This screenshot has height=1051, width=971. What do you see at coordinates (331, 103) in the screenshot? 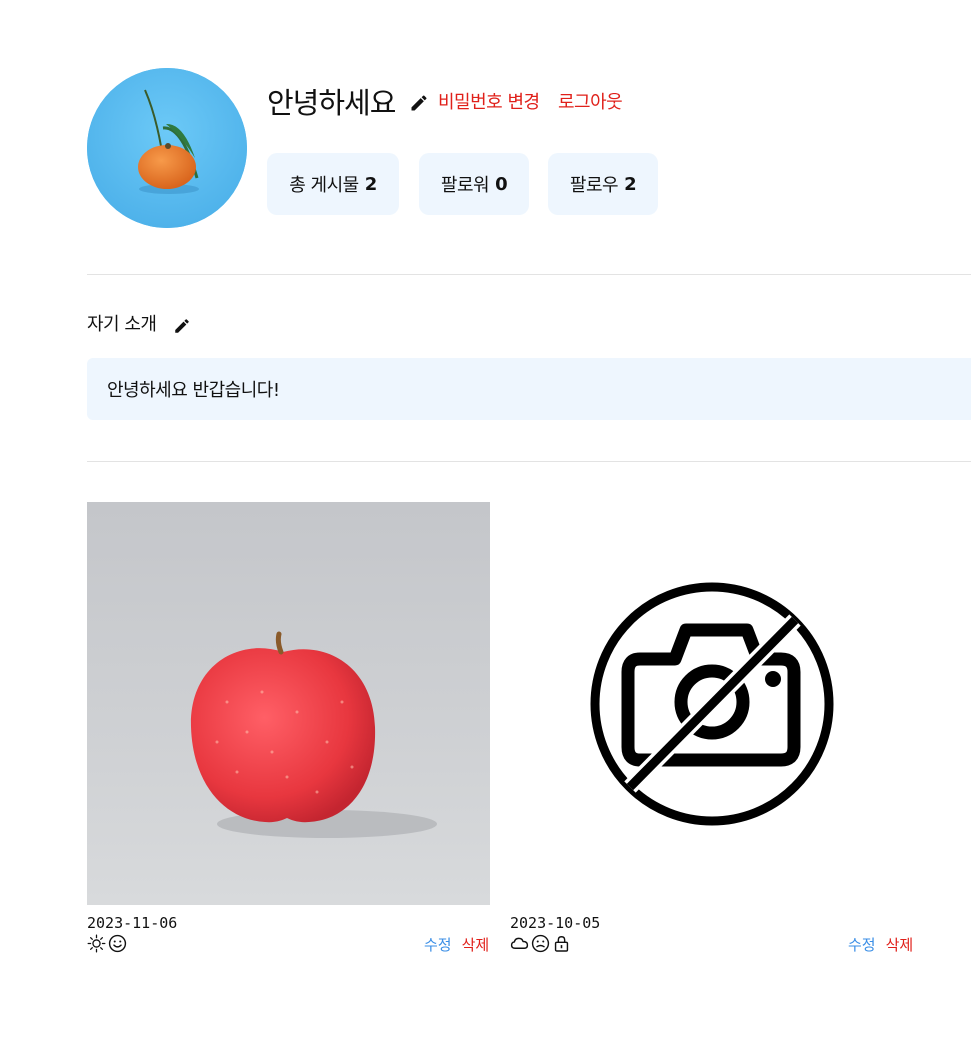
I see `profile-username: 안녕하세요` at bounding box center [331, 103].